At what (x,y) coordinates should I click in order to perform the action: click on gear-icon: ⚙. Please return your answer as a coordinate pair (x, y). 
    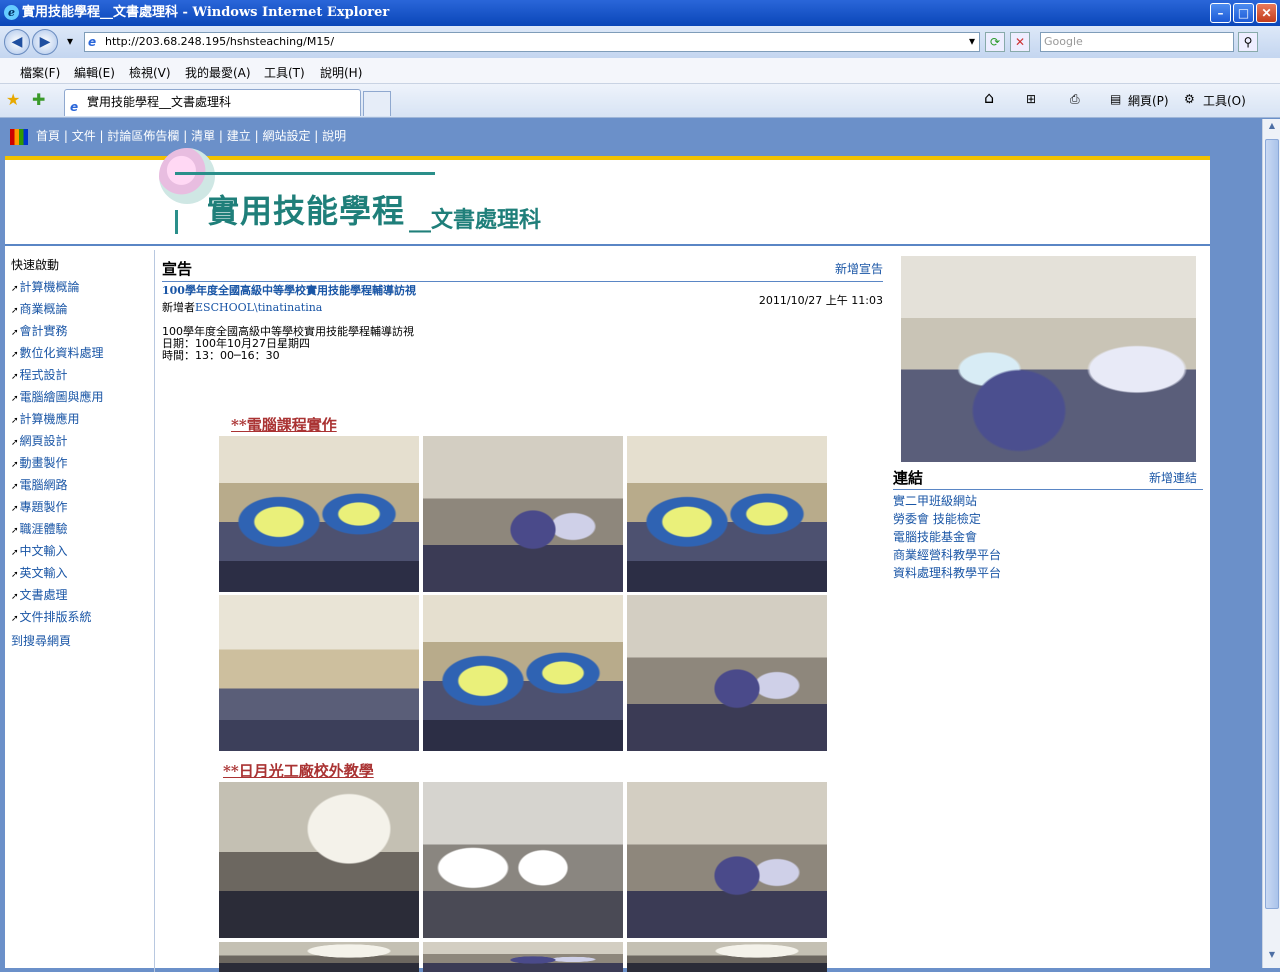
    Looking at the image, I should click on (1189, 99).